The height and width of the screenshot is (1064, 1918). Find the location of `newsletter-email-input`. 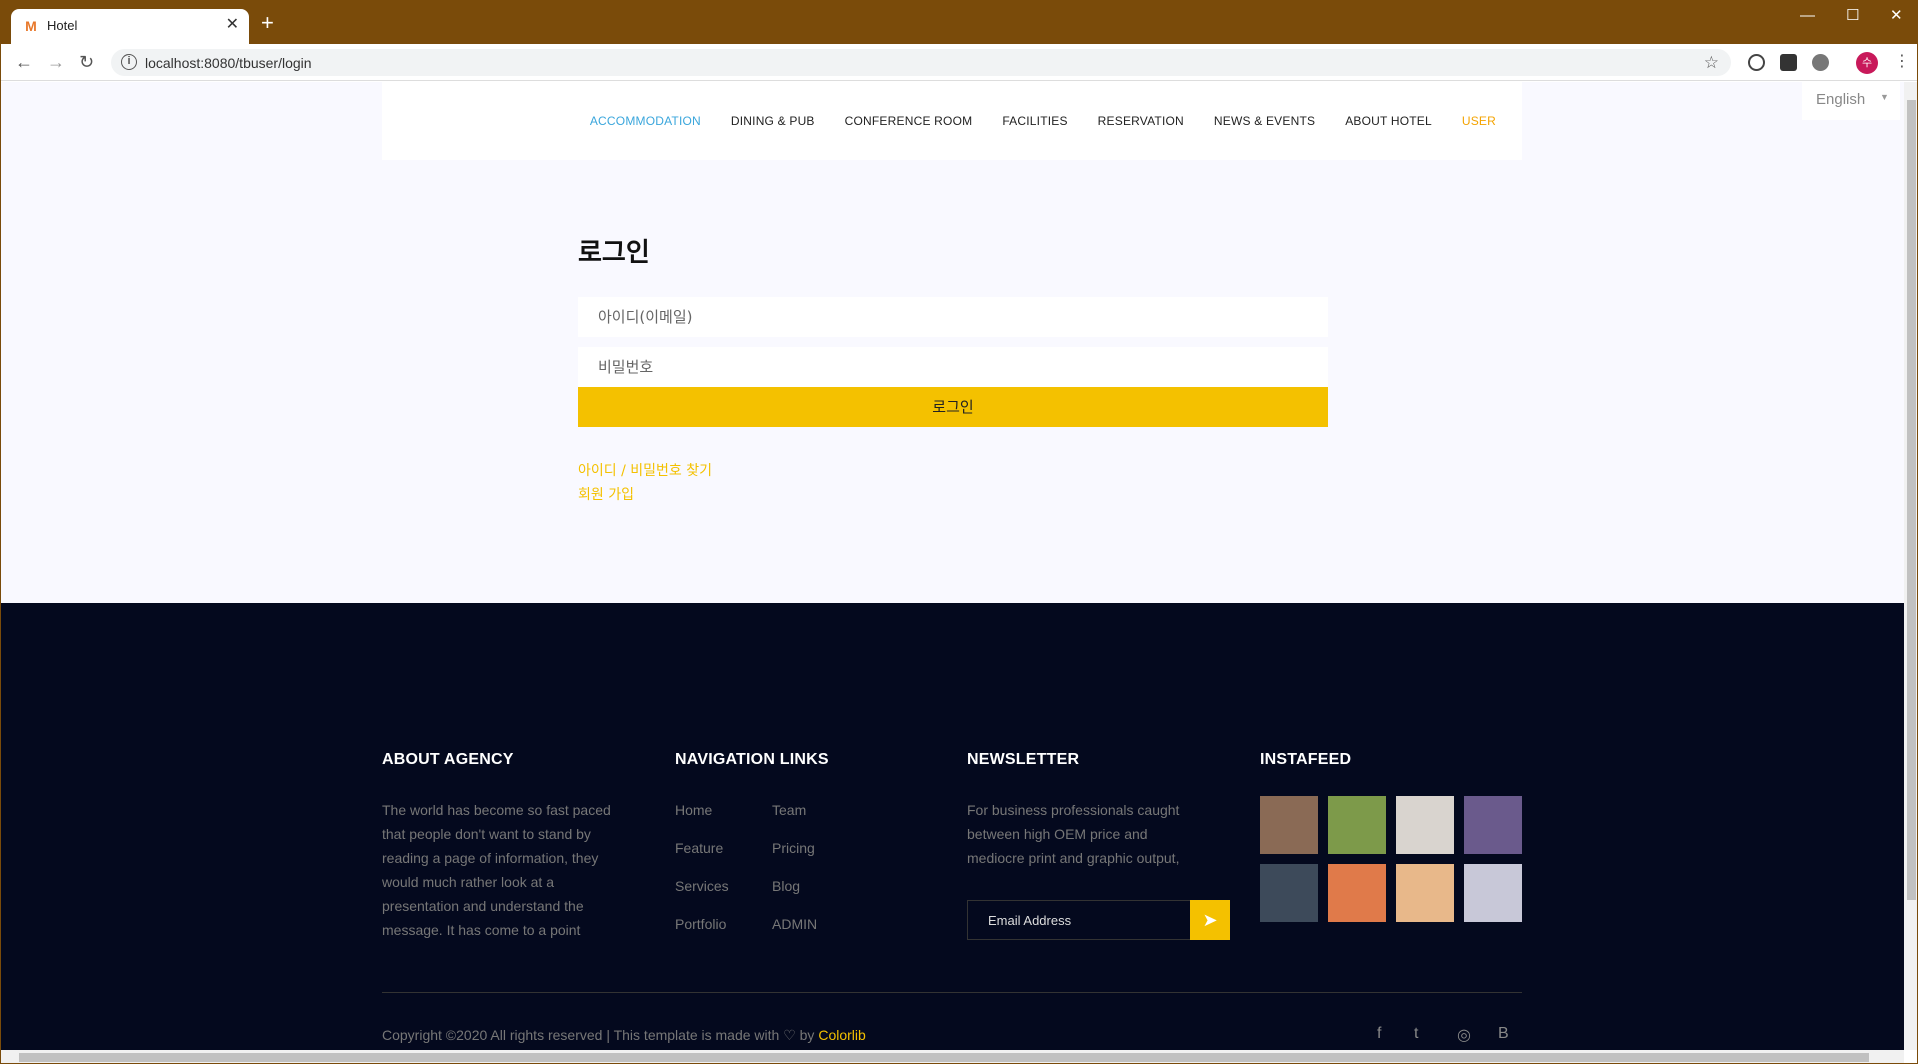

newsletter-email-input is located at coordinates (1079, 920).